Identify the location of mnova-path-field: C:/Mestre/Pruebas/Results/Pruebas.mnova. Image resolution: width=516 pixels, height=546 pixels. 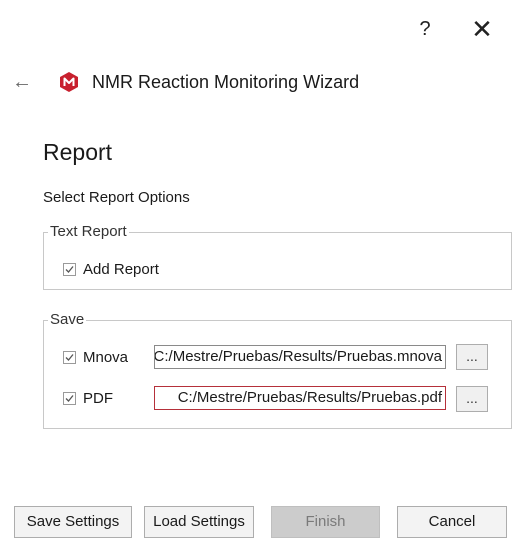
(300, 357).